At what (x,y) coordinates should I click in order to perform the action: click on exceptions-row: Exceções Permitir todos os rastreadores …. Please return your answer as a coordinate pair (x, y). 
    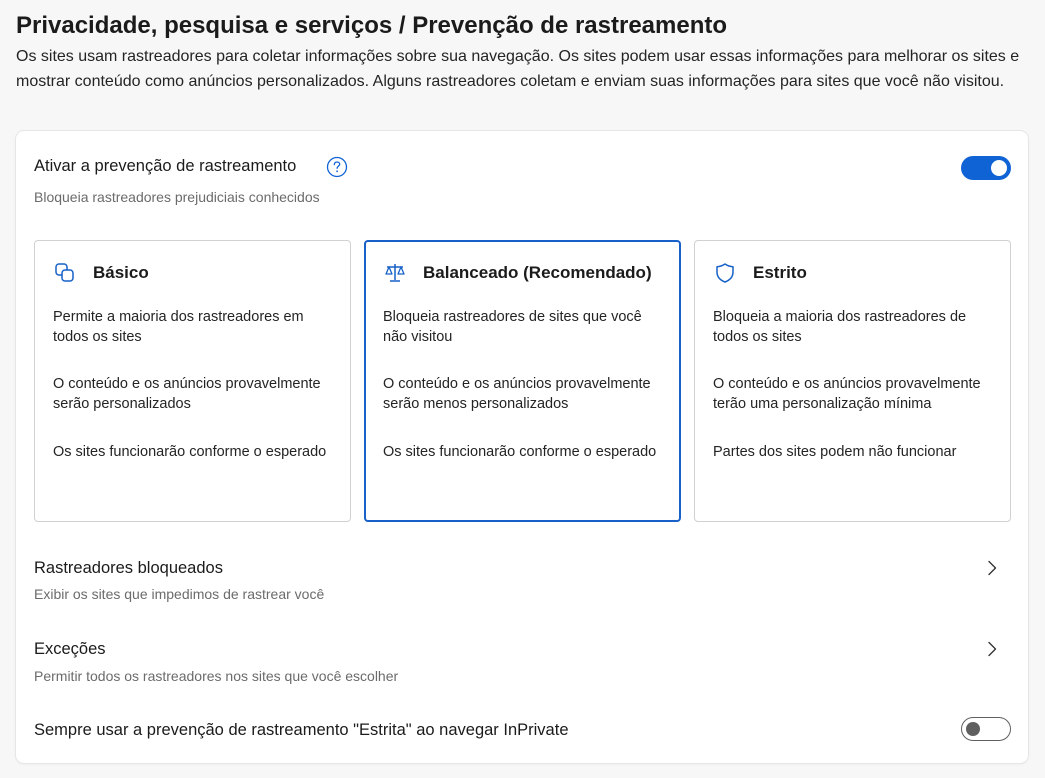
    Looking at the image, I should click on (522, 658).